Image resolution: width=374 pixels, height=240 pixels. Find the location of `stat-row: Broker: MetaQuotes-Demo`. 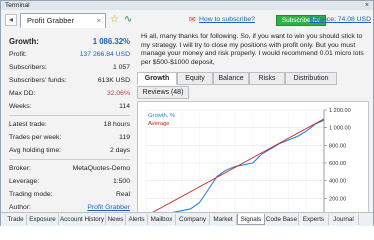

stat-row: Broker: MetaQuotes-Demo is located at coordinates (69, 169).